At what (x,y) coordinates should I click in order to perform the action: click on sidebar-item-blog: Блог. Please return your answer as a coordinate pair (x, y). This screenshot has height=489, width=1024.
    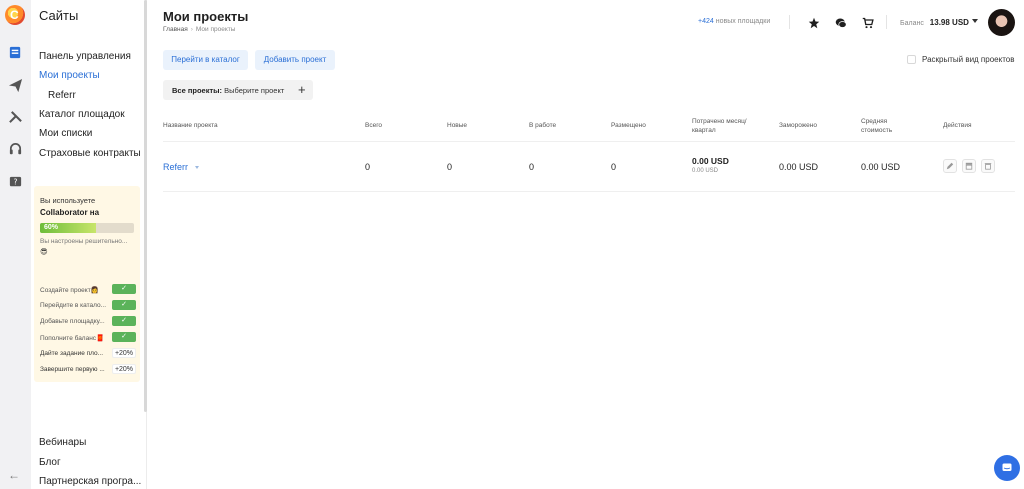
    Looking at the image, I should click on (50, 462).